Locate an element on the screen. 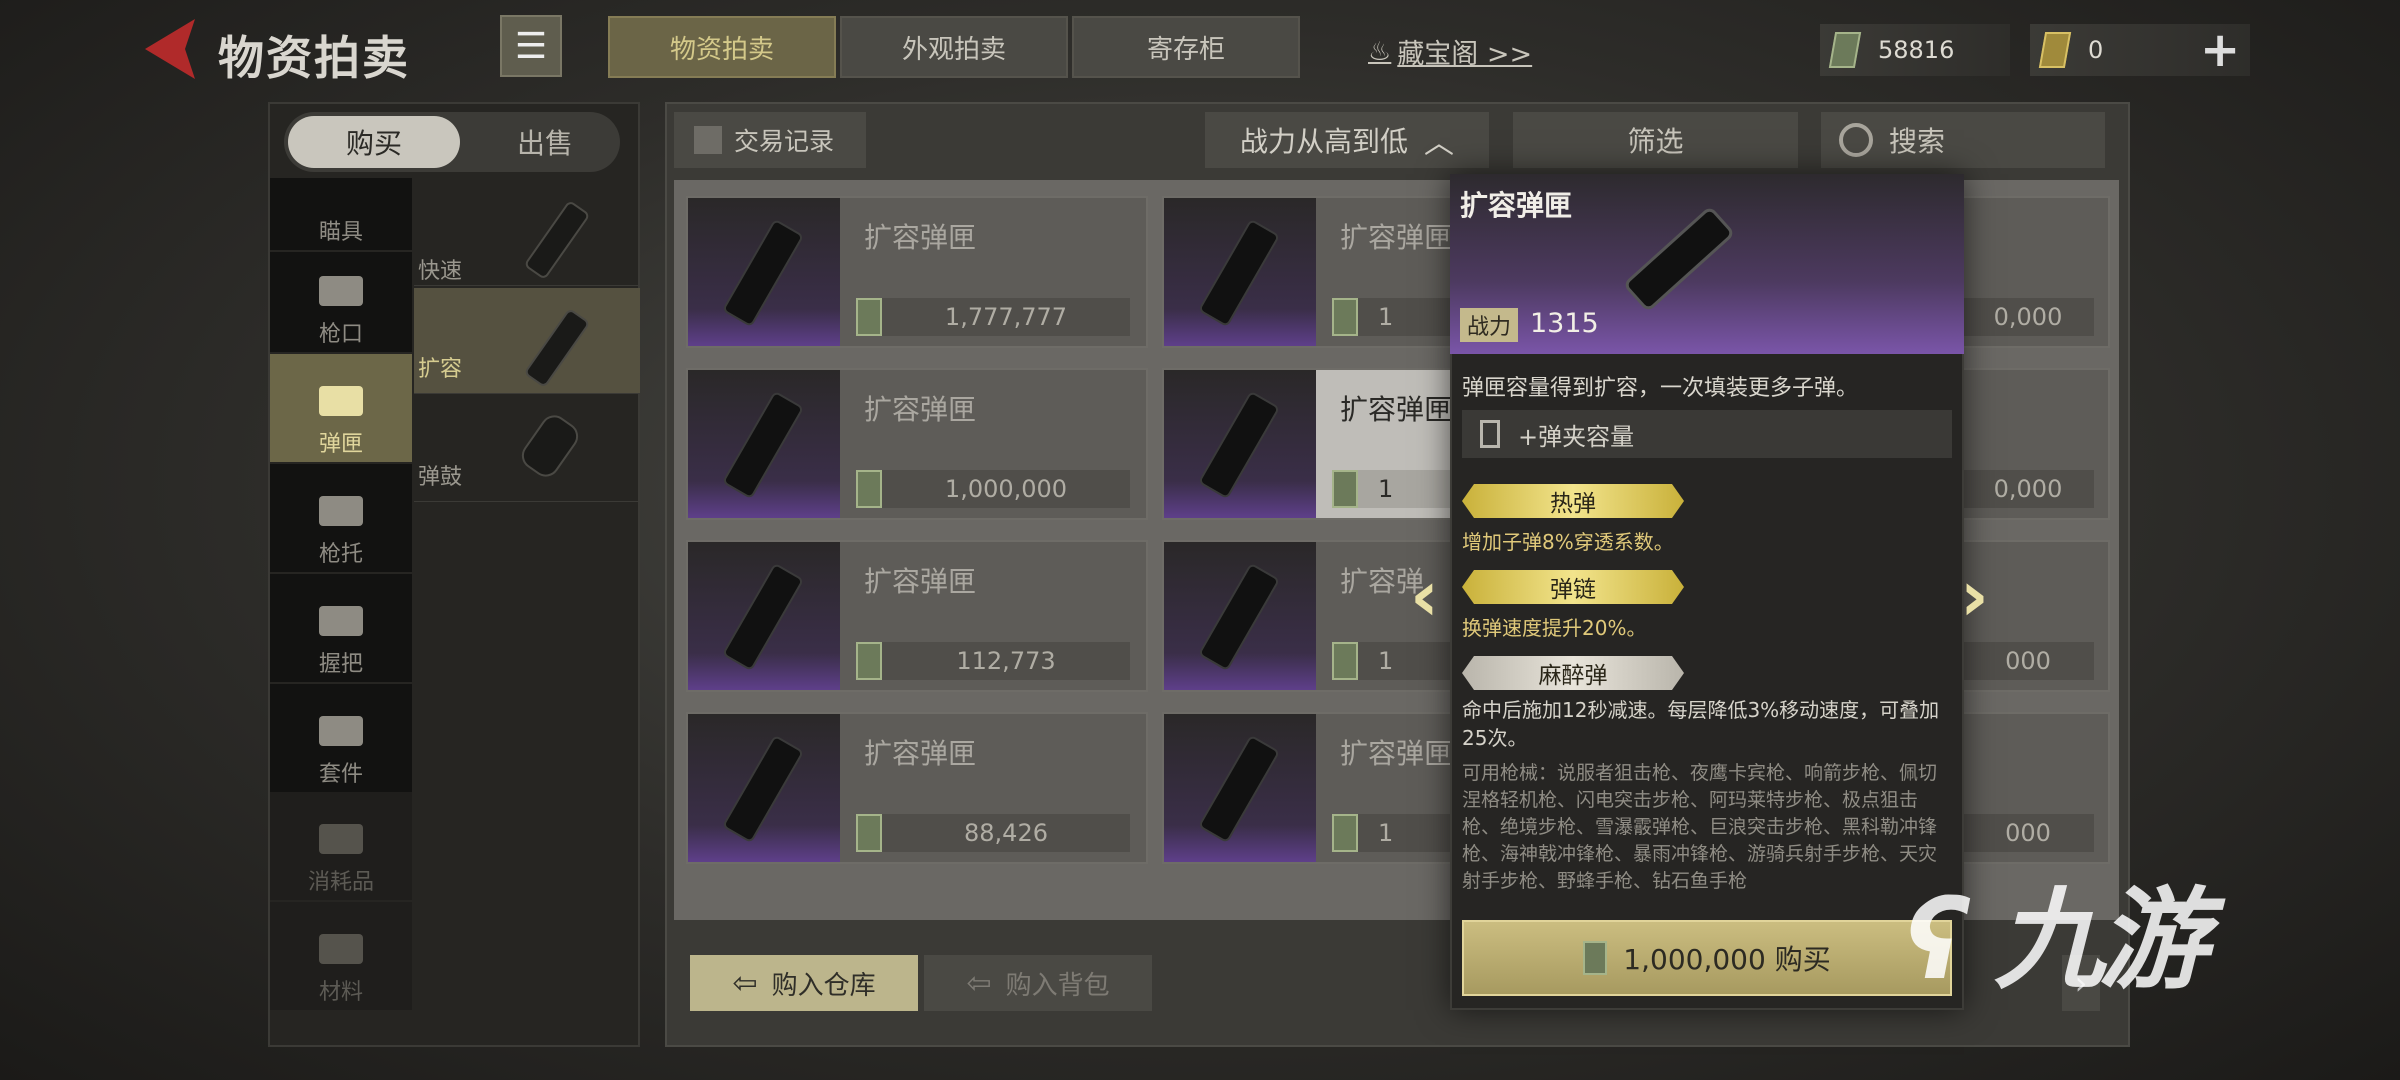 The width and height of the screenshot is (2400, 1080). category-muzzle: 枪口 is located at coordinates (341, 302).